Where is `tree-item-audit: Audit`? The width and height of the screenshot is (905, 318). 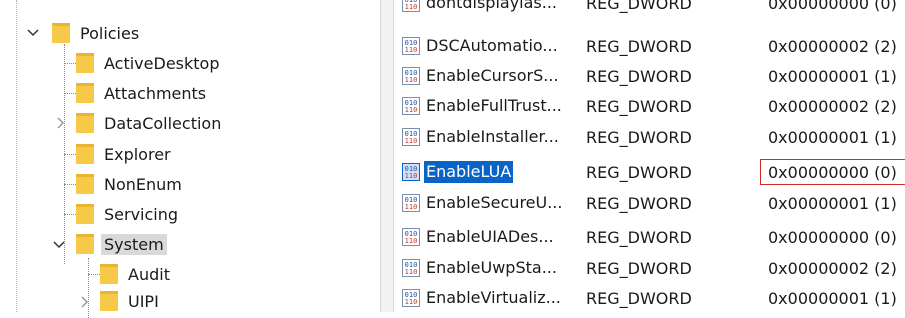
tree-item-audit: Audit is located at coordinates (136, 274).